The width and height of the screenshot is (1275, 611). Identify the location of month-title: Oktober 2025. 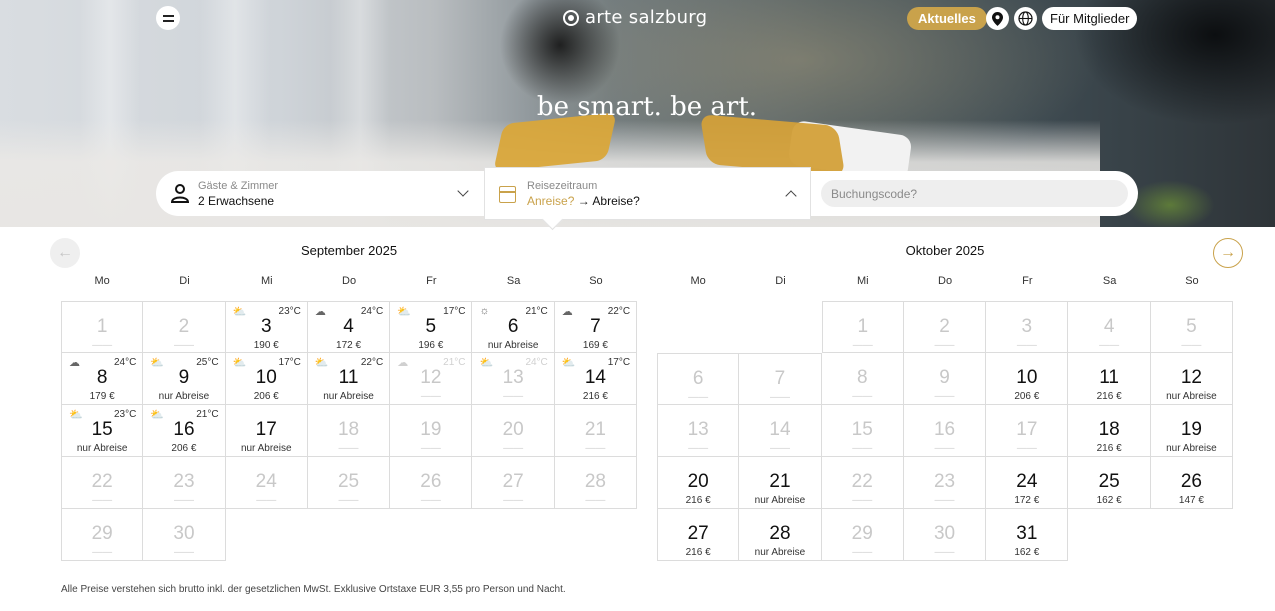
(945, 250).